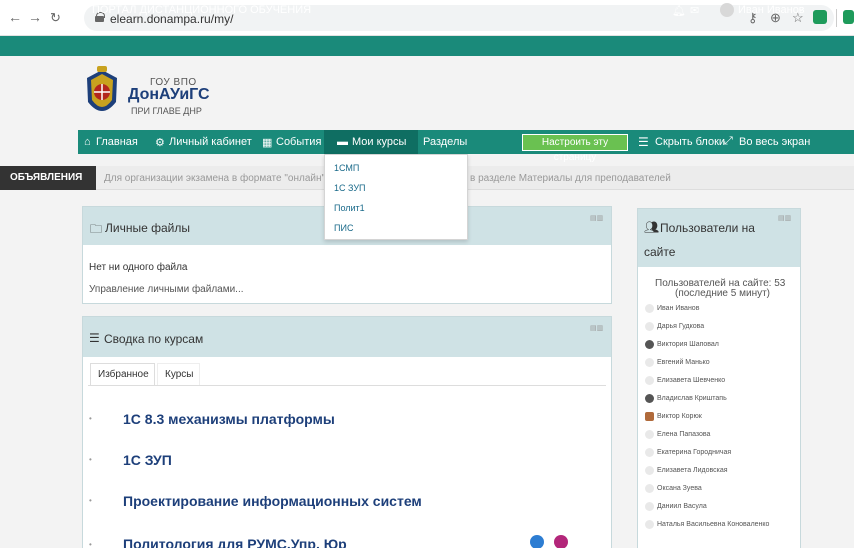 Image resolution: width=854 pixels, height=548 pixels. I want to click on online-period: (последние 5 минут), so click(722, 293).